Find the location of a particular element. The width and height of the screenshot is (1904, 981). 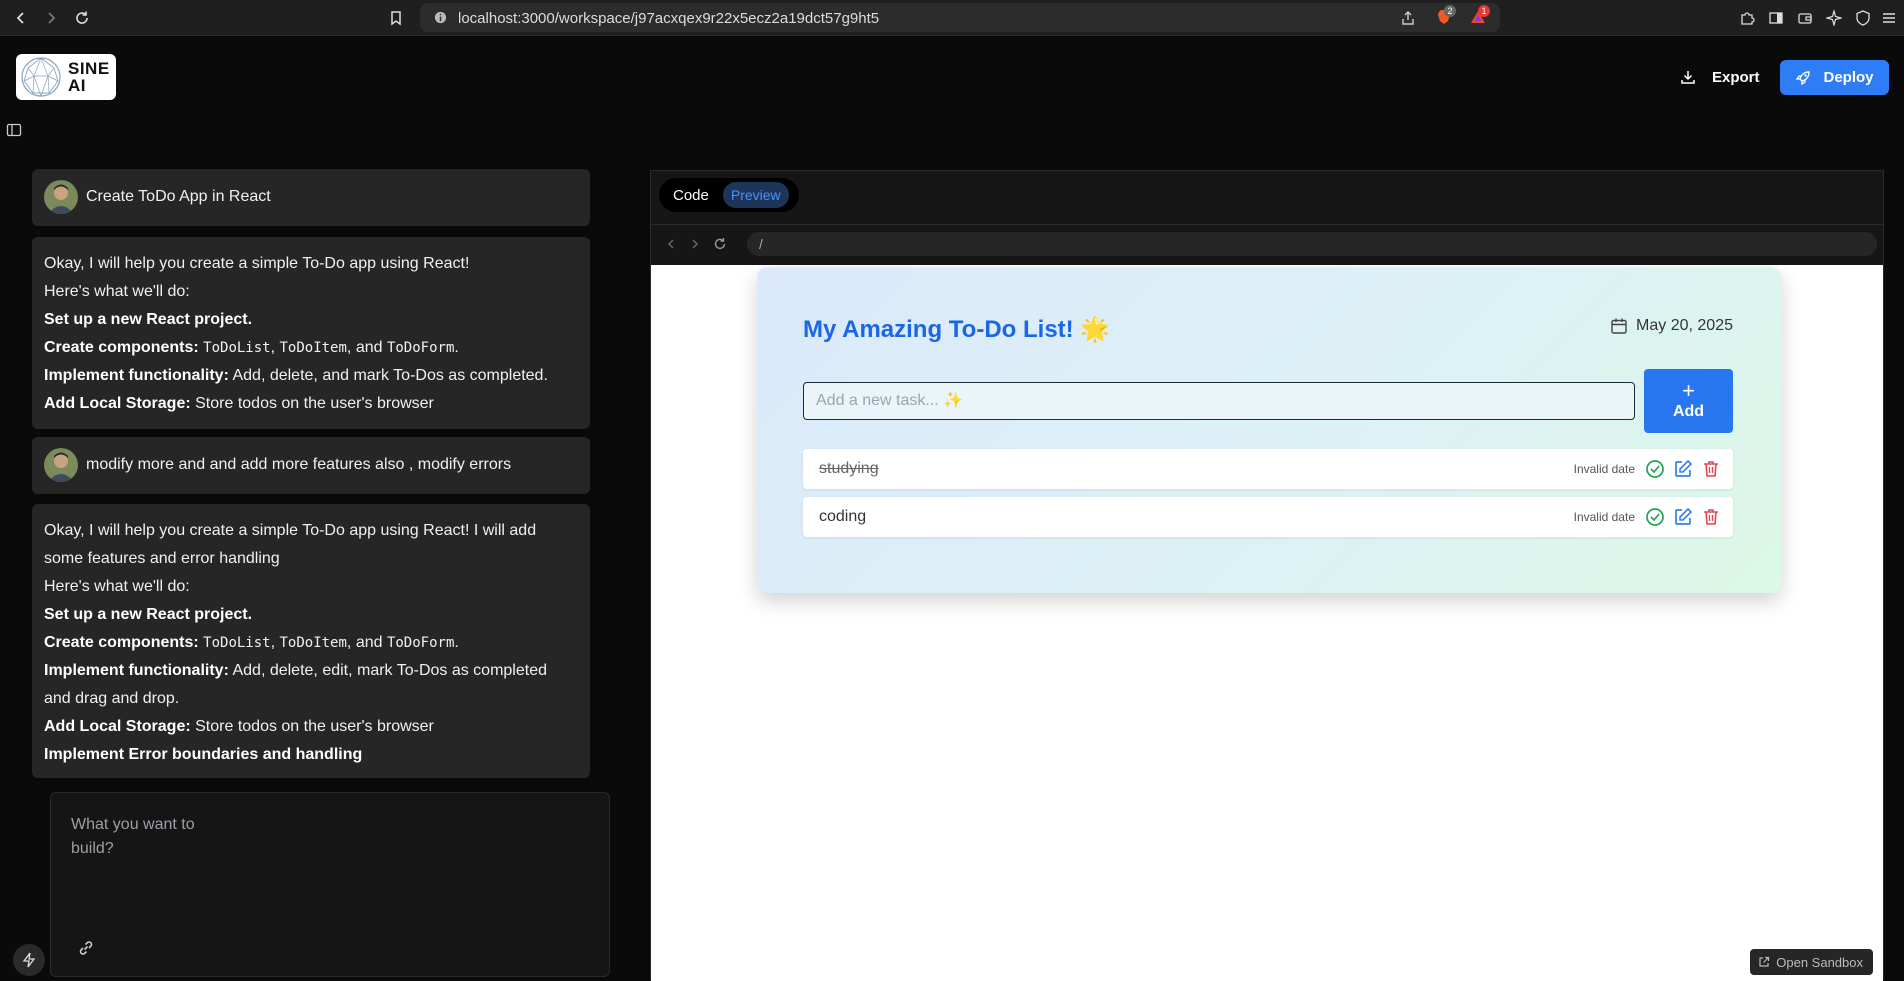

geodesic-globe-icon is located at coordinates (41, 77).